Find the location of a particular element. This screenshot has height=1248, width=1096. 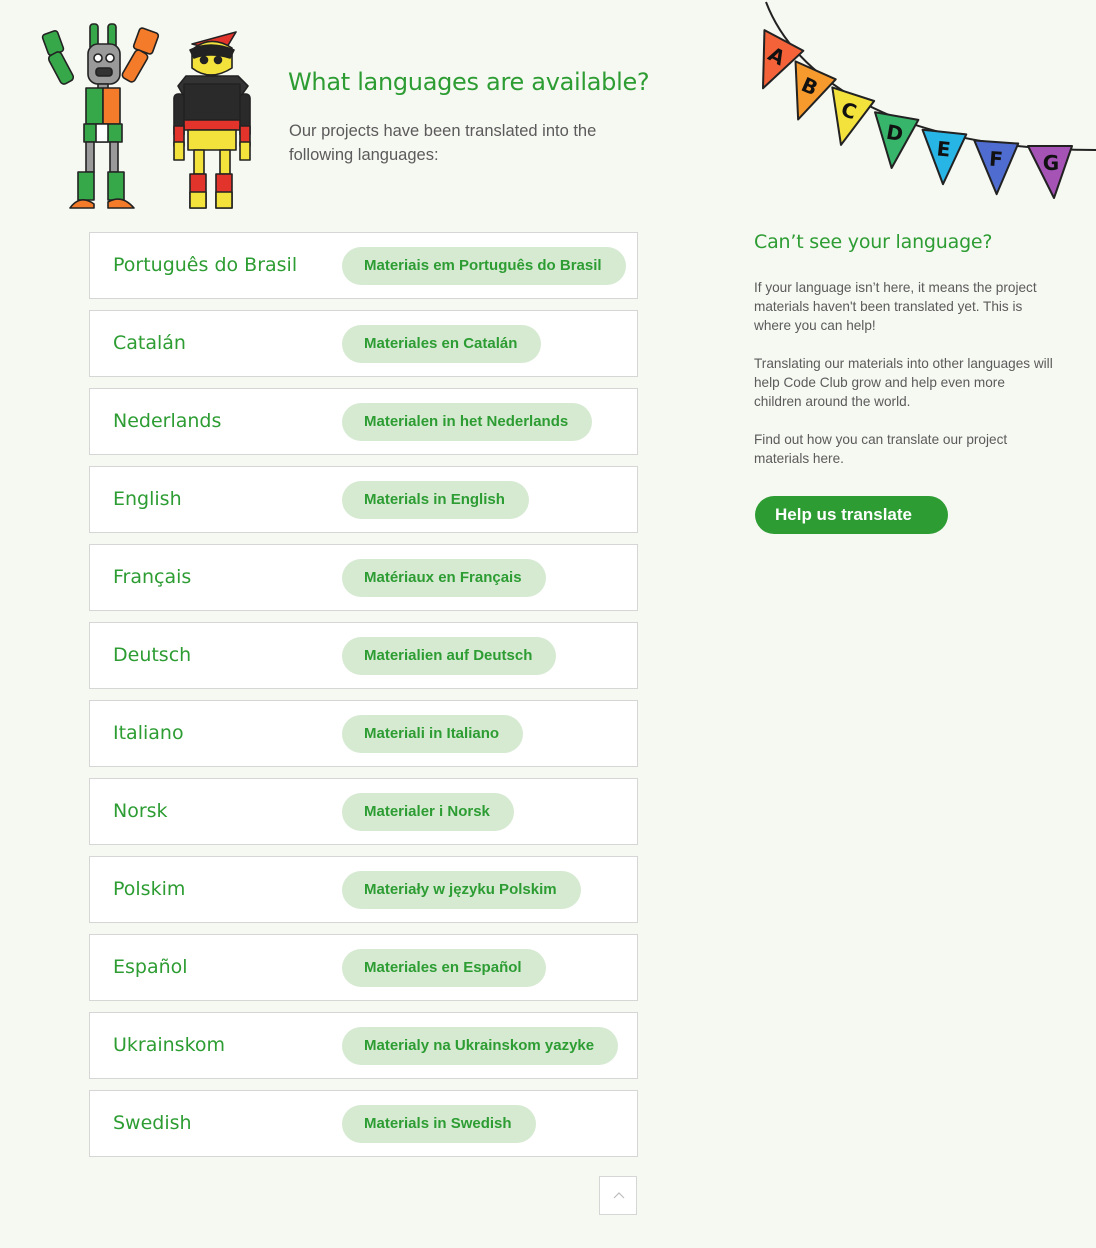

language-materials-button: Materials in English is located at coordinates (435, 500).